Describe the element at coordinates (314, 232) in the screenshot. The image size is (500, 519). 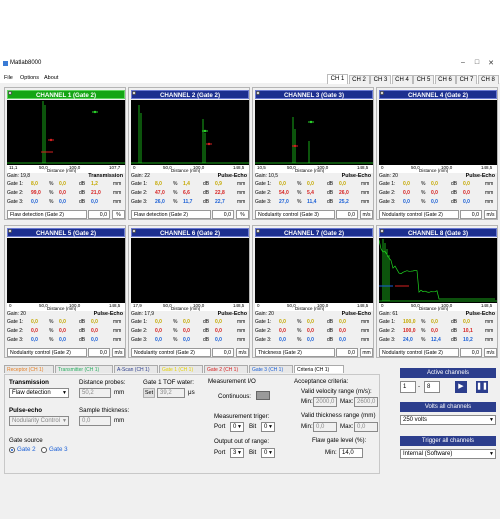
I see `channel-title: CHANNEL 7 (Gate 2)` at that location.